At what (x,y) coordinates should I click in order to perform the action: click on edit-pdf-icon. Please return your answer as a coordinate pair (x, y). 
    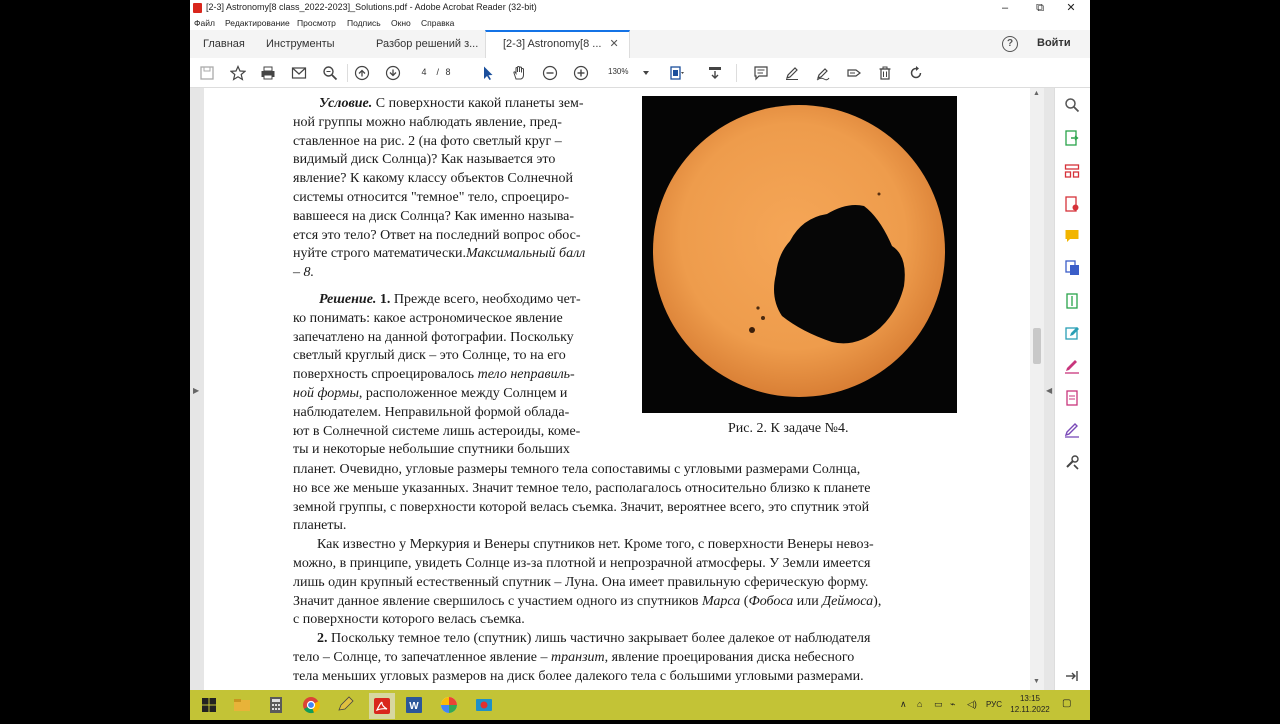
    Looking at the image, I should click on (1072, 333).